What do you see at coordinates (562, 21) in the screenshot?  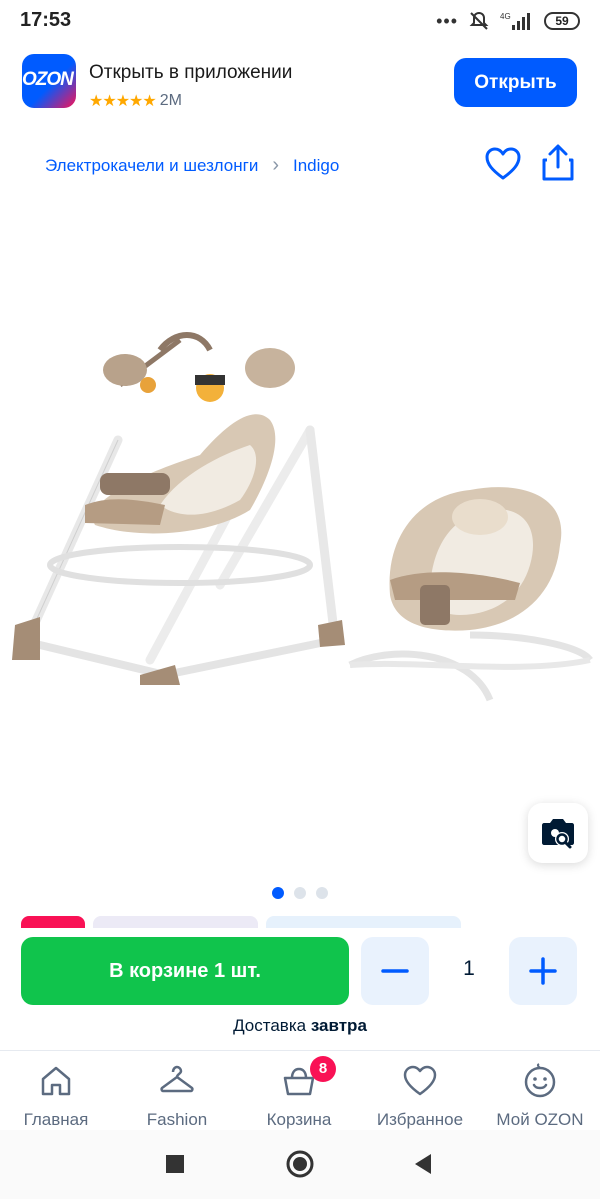 I see `battery-icon: 59` at bounding box center [562, 21].